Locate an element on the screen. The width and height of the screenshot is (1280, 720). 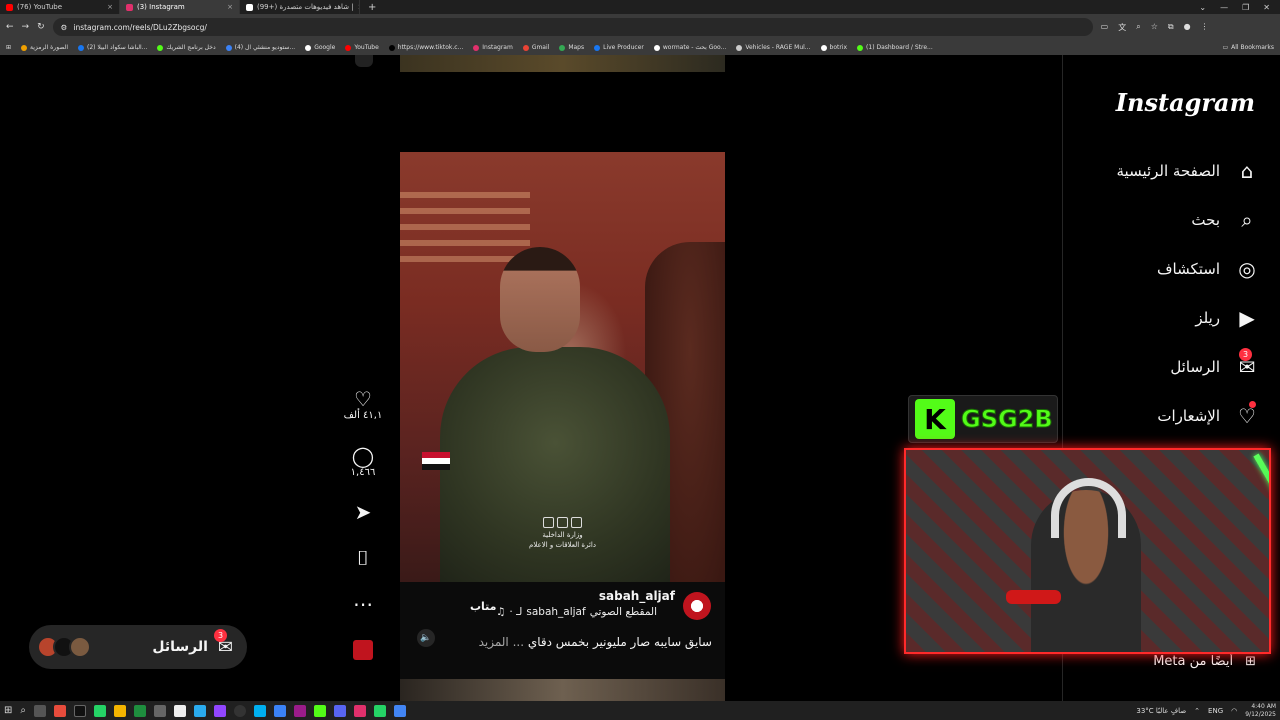
back-icon: ← is located at coordinates (10, 27).